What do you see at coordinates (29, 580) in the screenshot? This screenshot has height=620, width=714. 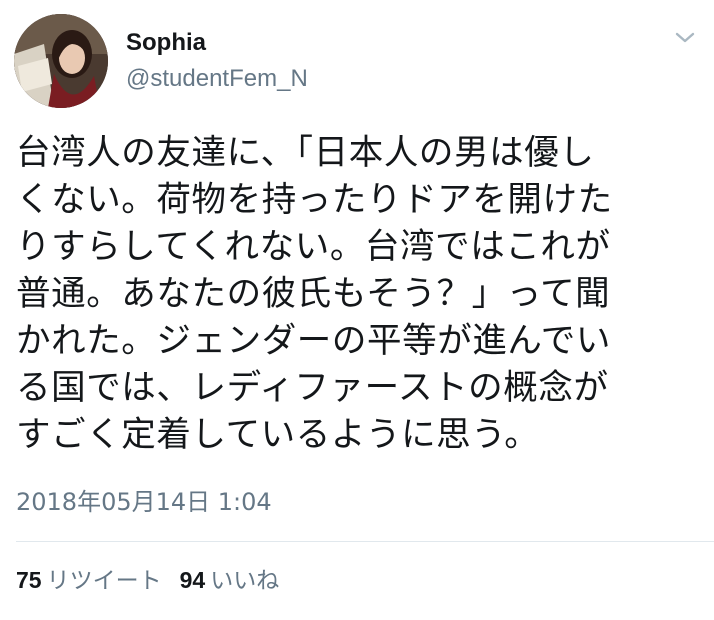 I see `retweets-count: 75` at bounding box center [29, 580].